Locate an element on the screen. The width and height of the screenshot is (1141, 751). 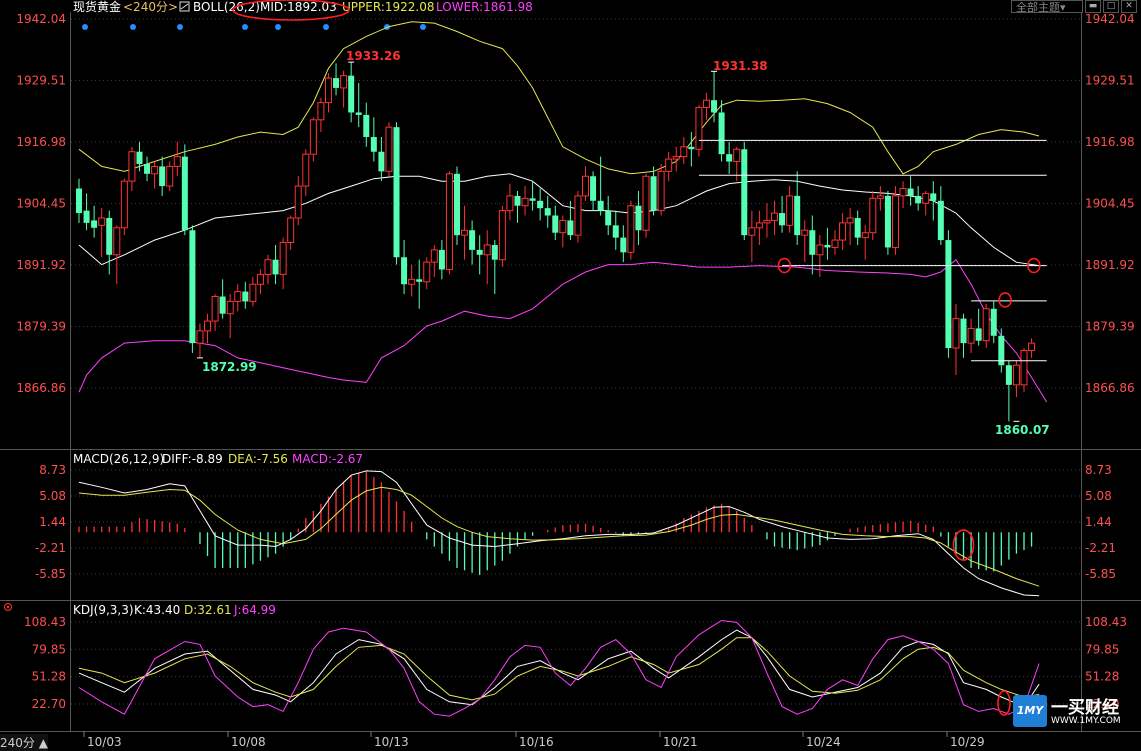
low-annotation-2: 1860.07 is located at coordinates (1022, 430).